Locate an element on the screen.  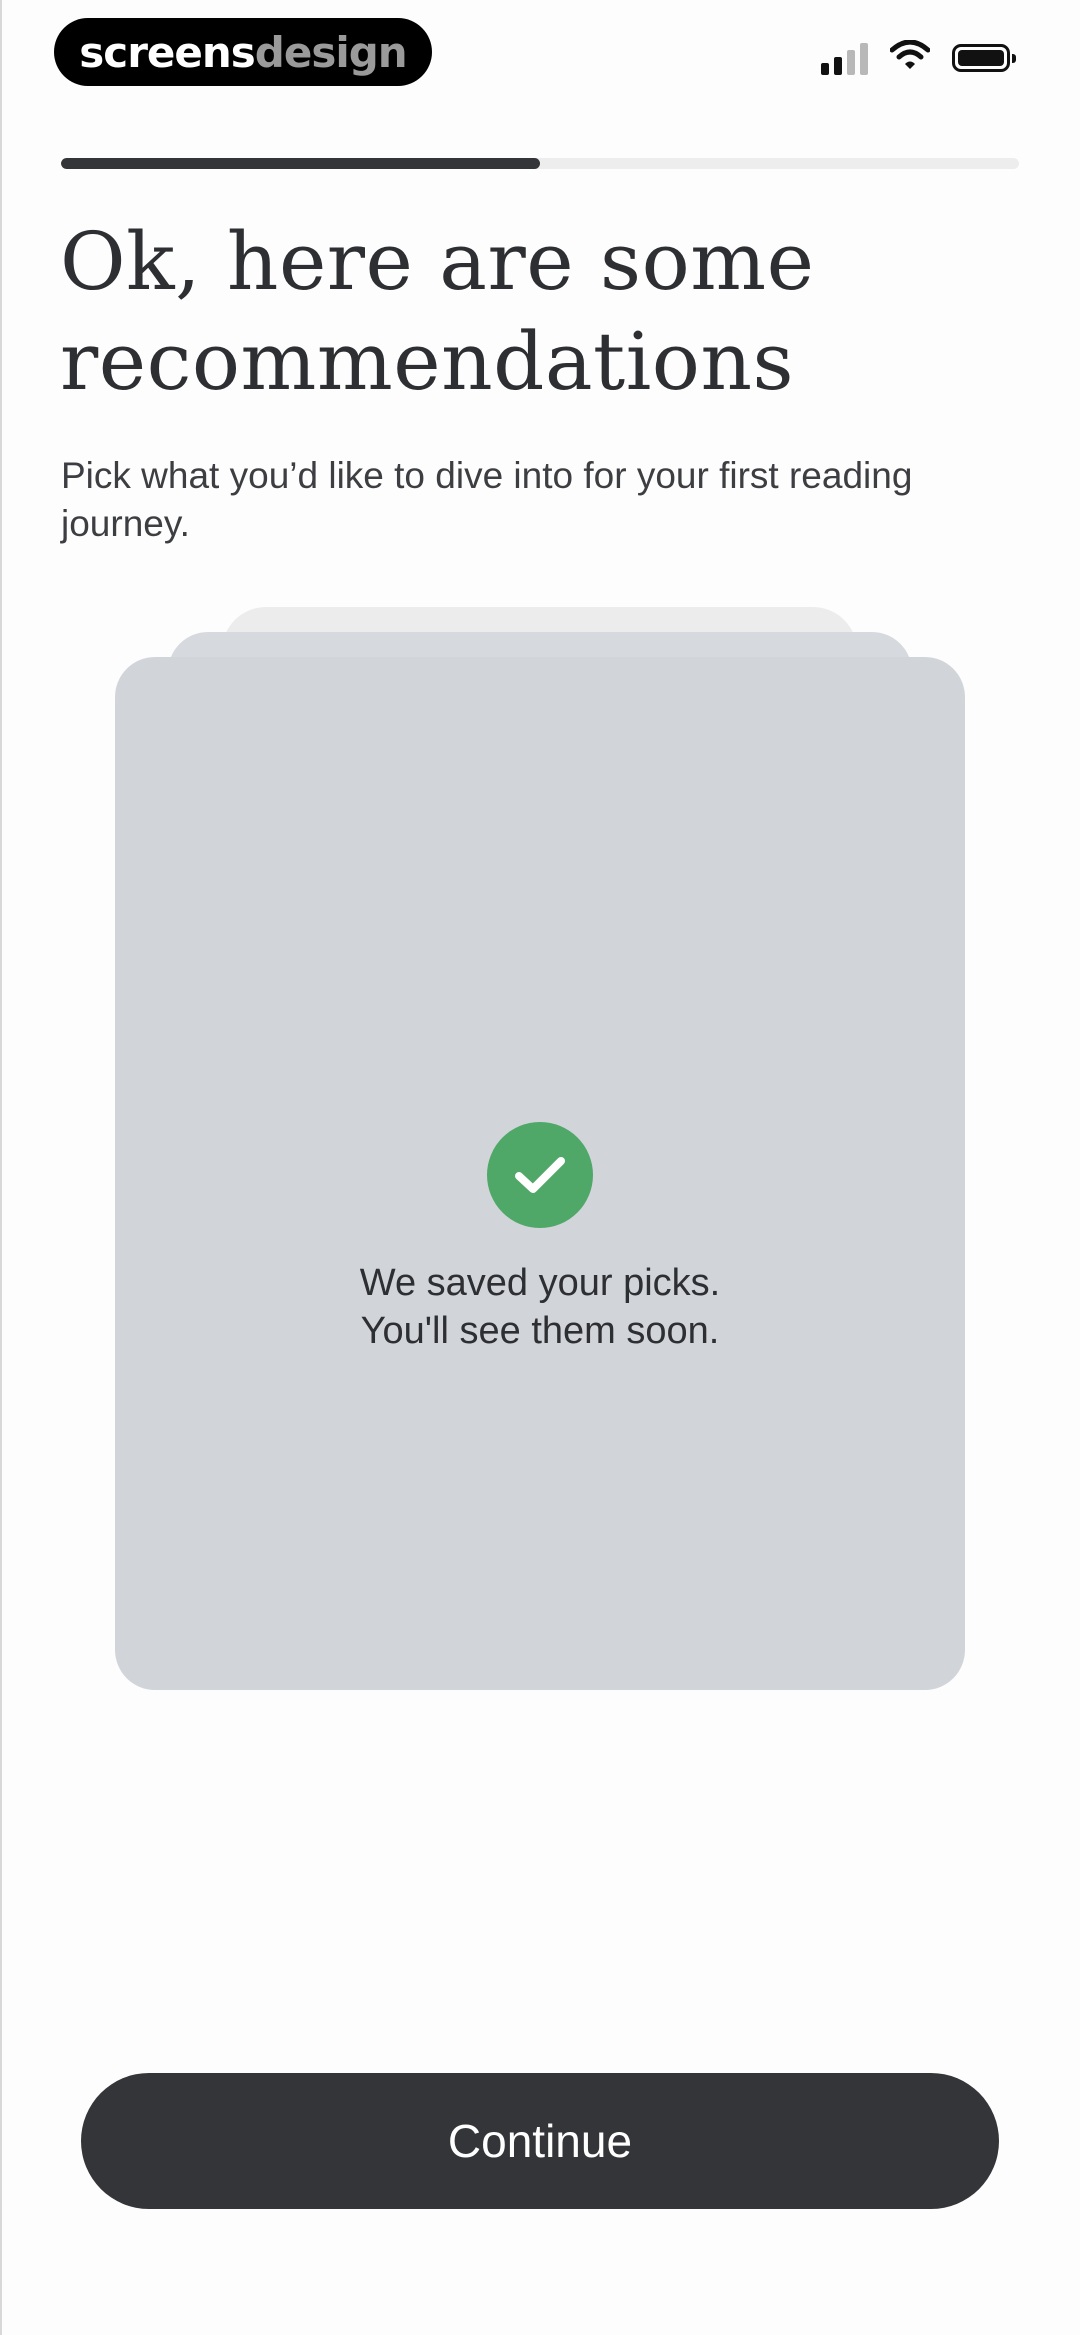
wifi-icon is located at coordinates (910, 57).